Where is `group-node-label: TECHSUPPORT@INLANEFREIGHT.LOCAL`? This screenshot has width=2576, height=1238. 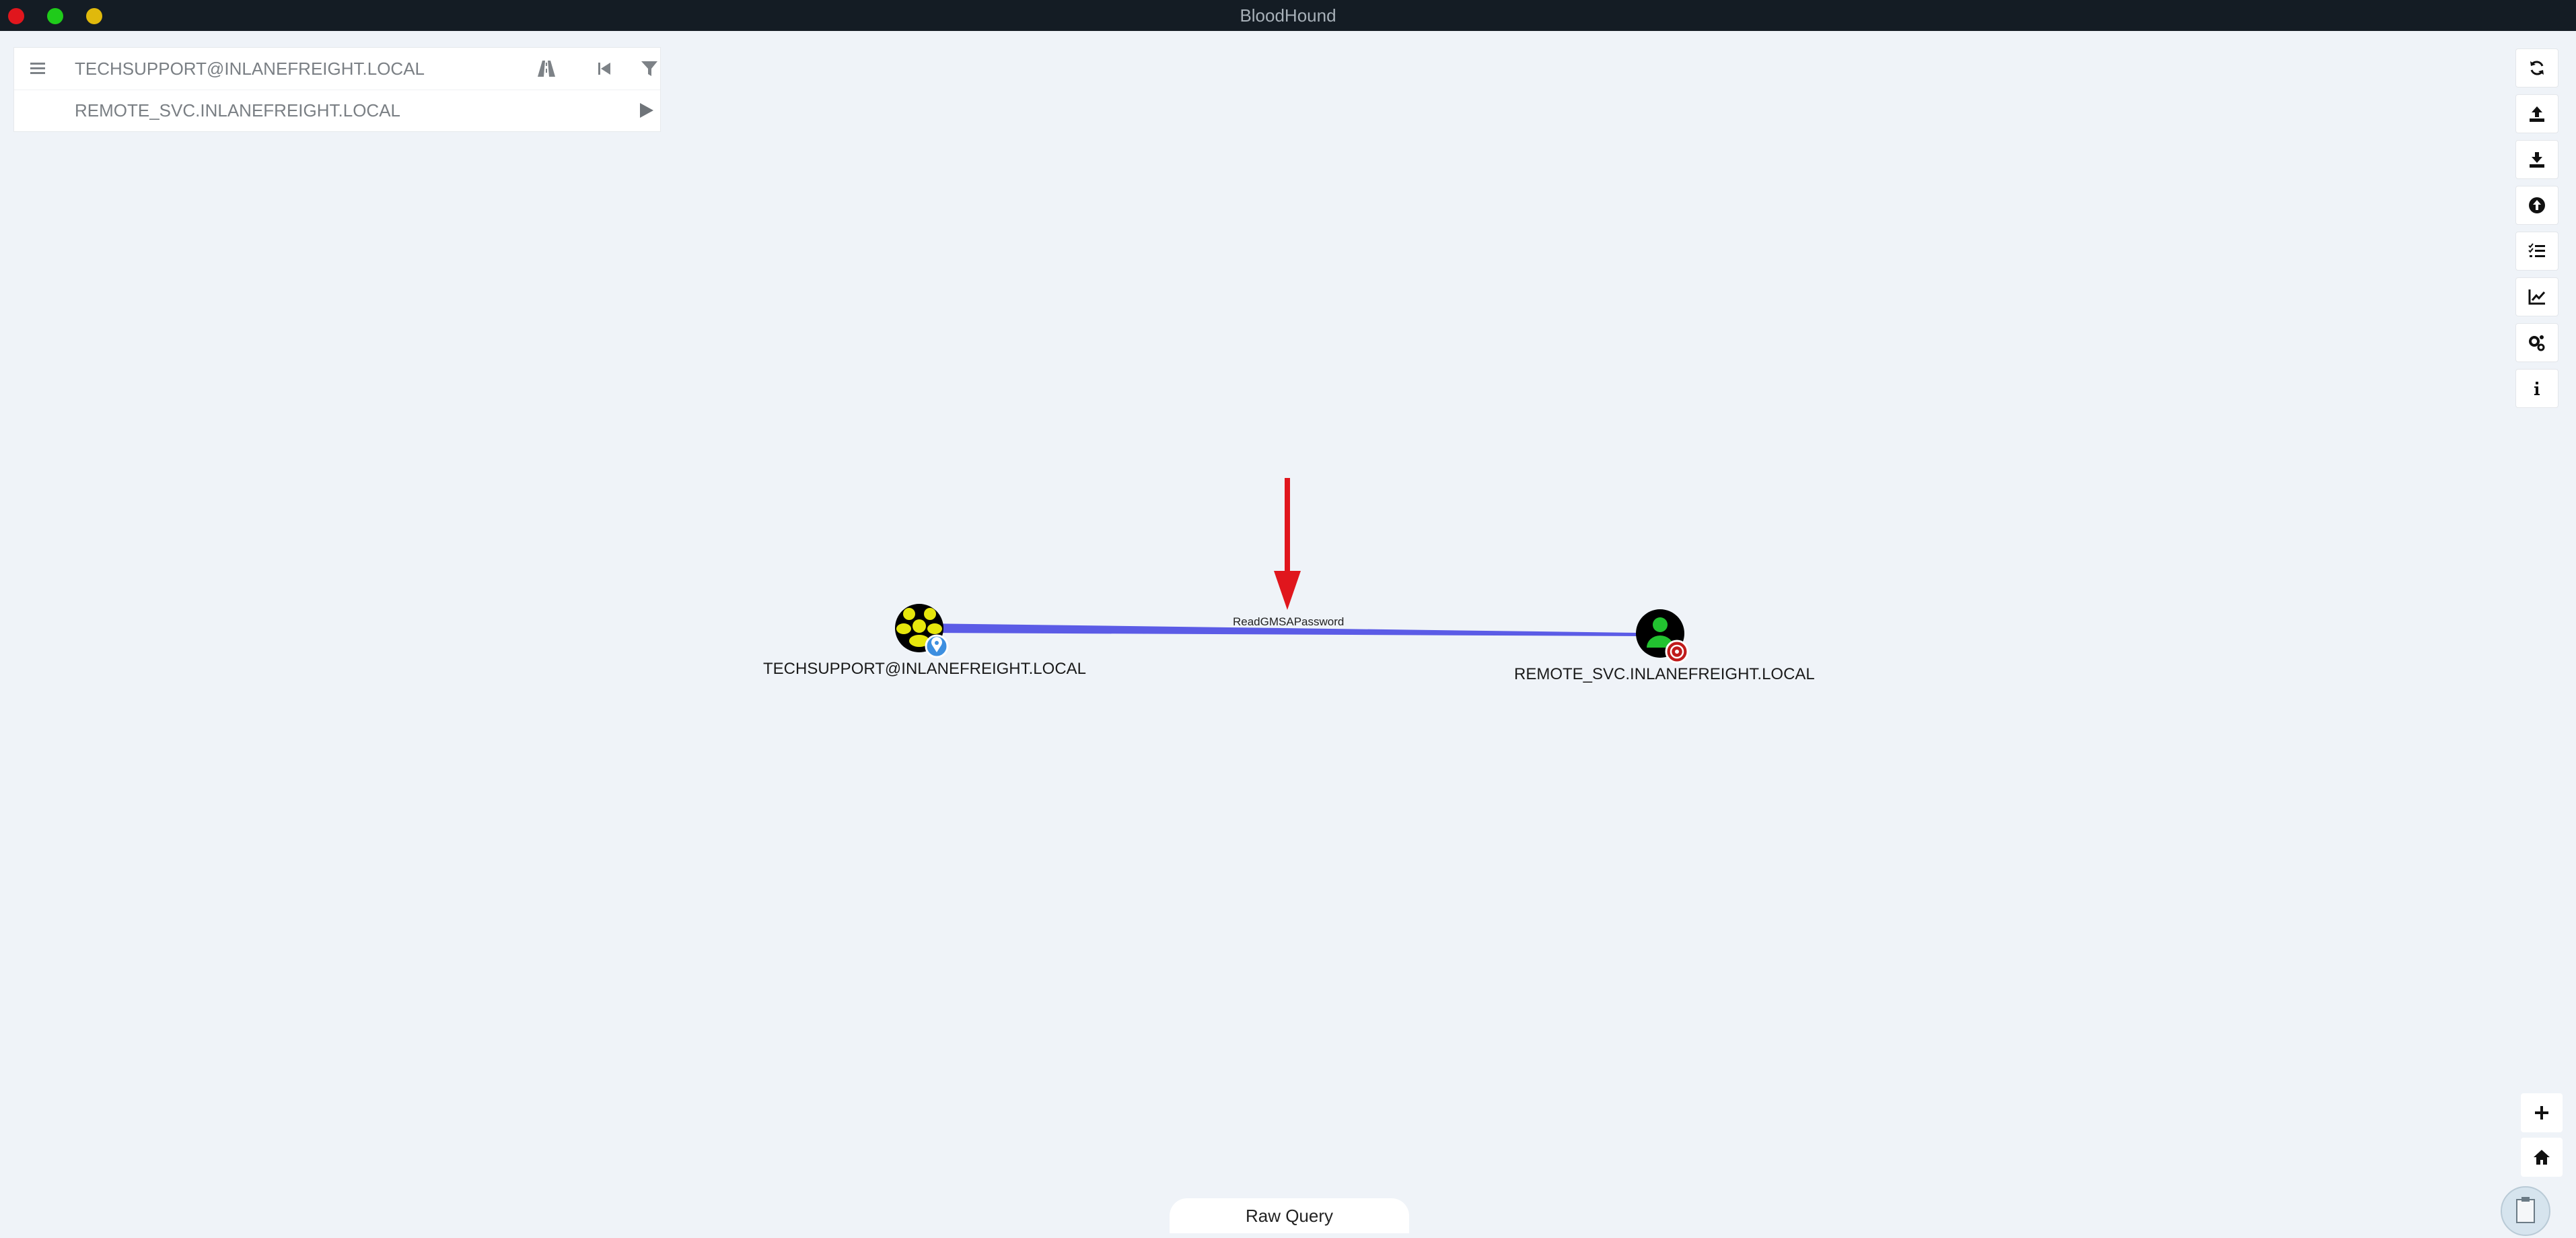
group-node-label: TECHSUPPORT@INLANEFREIGHT.LOCAL is located at coordinates (925, 669).